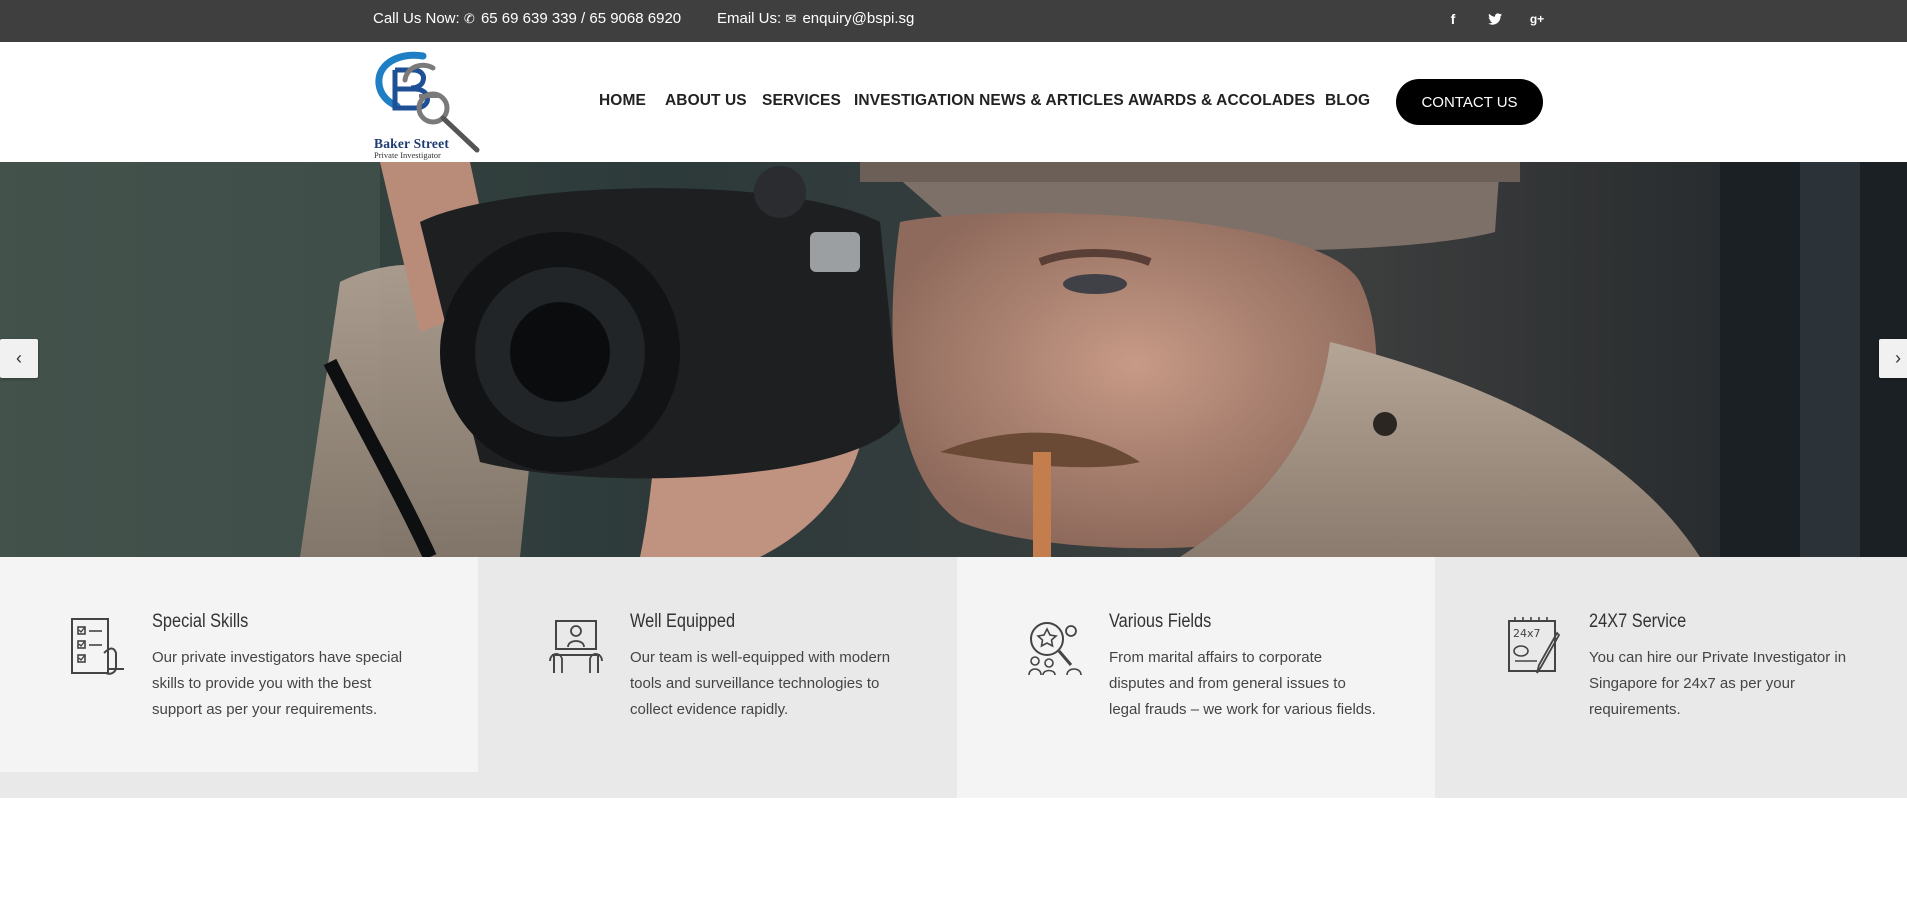 This screenshot has height=899, width=1907. I want to click on svg-text: 24x7, so click(1527, 633).